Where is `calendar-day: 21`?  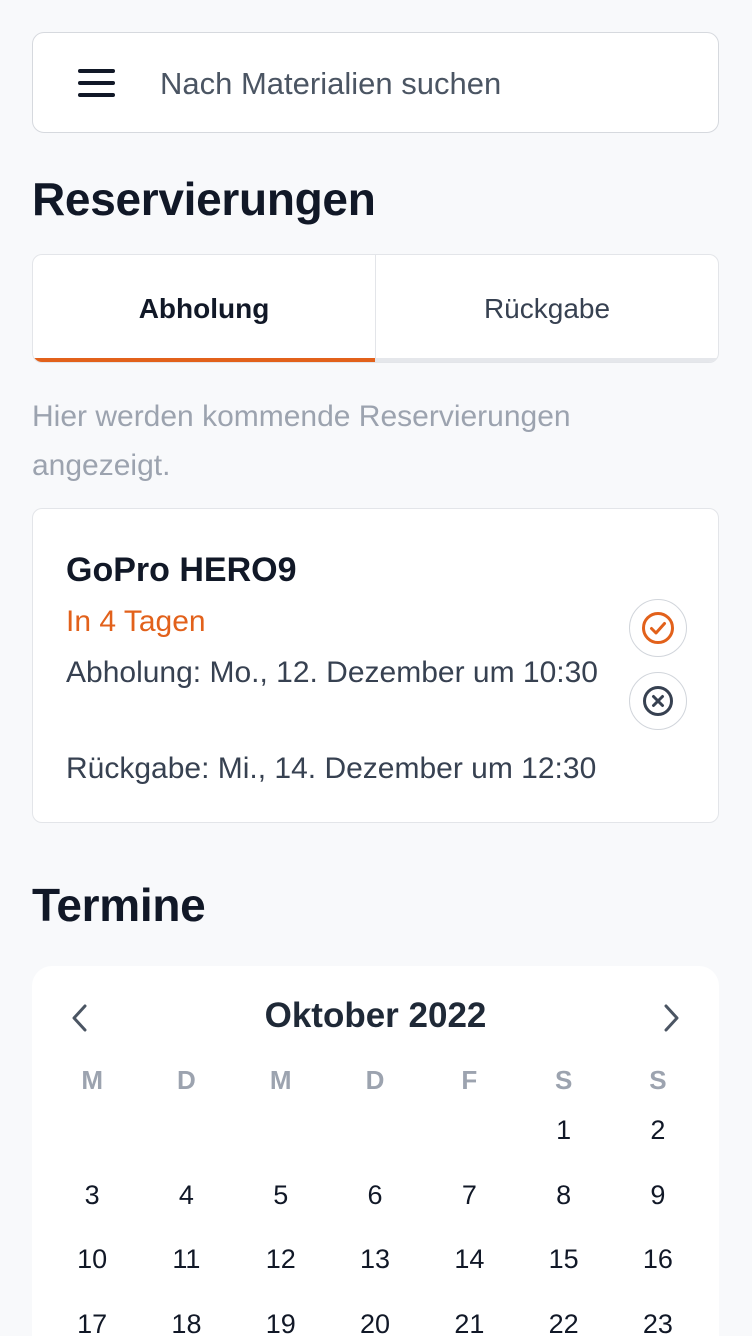 calendar-day: 21 is located at coordinates (469, 1314).